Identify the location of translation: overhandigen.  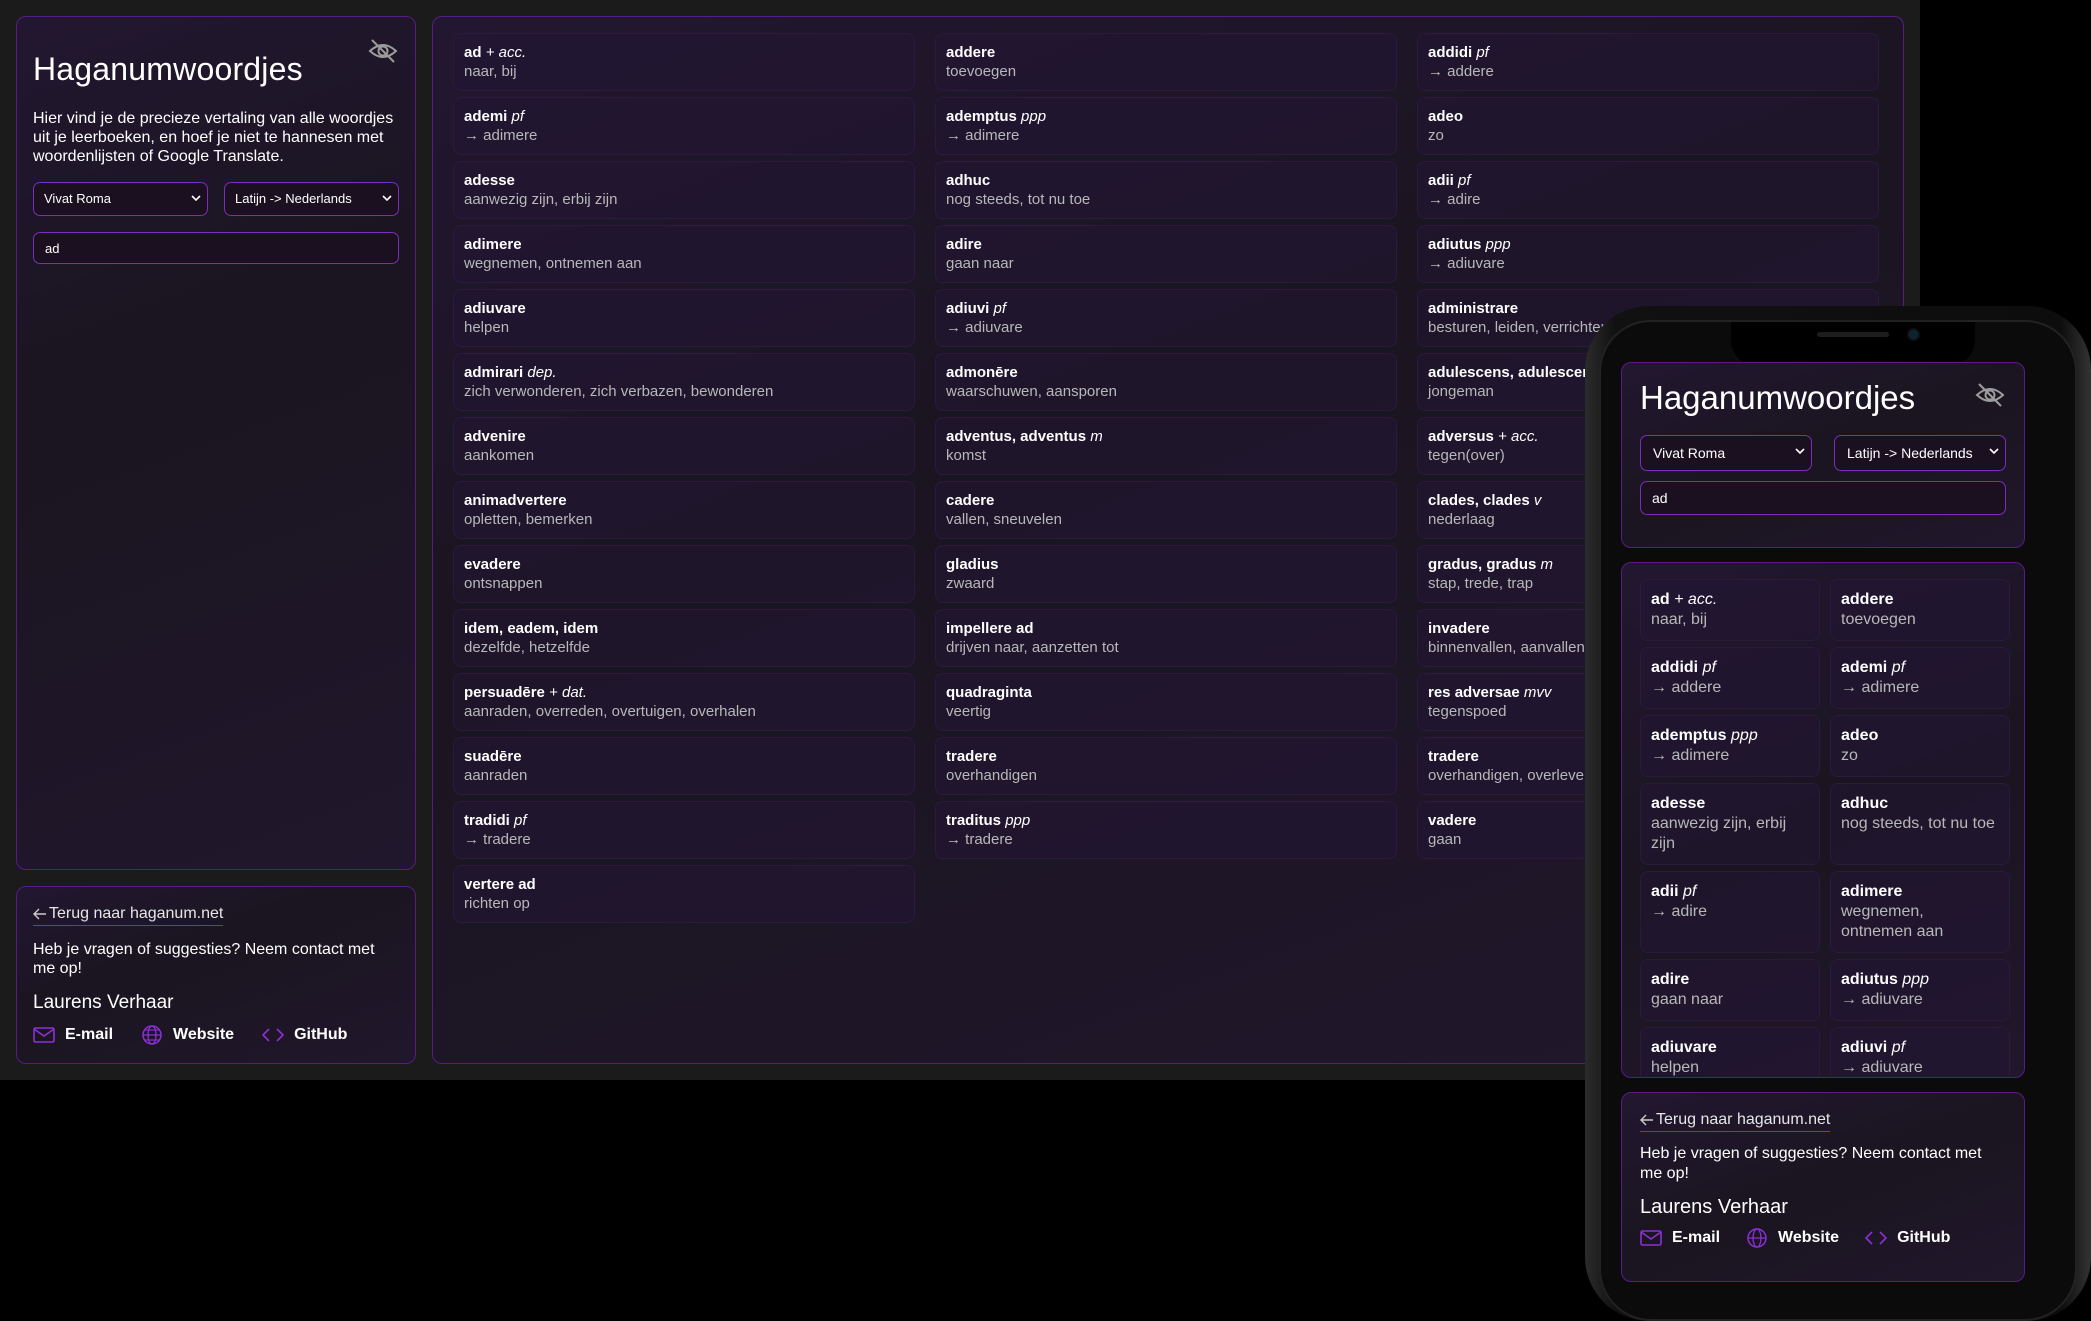
(991, 775).